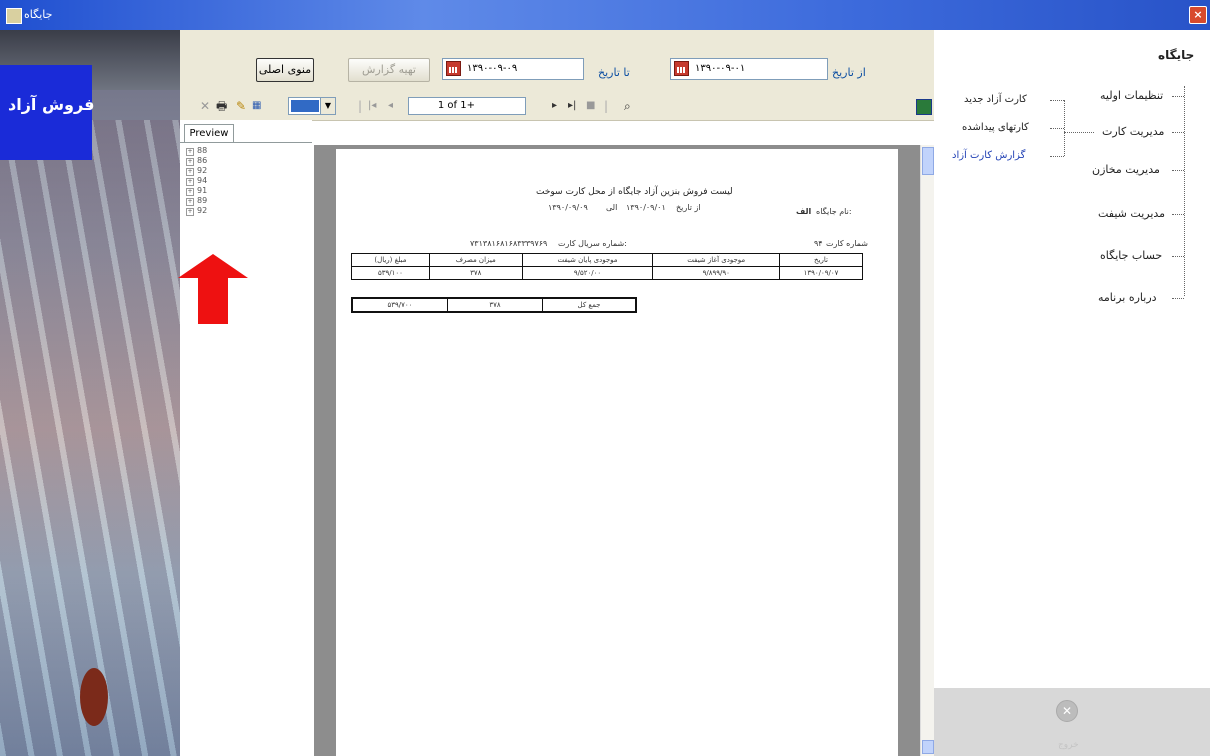  What do you see at coordinates (847, 243) in the screenshot?
I see `card-number-label: شماره کارت` at bounding box center [847, 243].